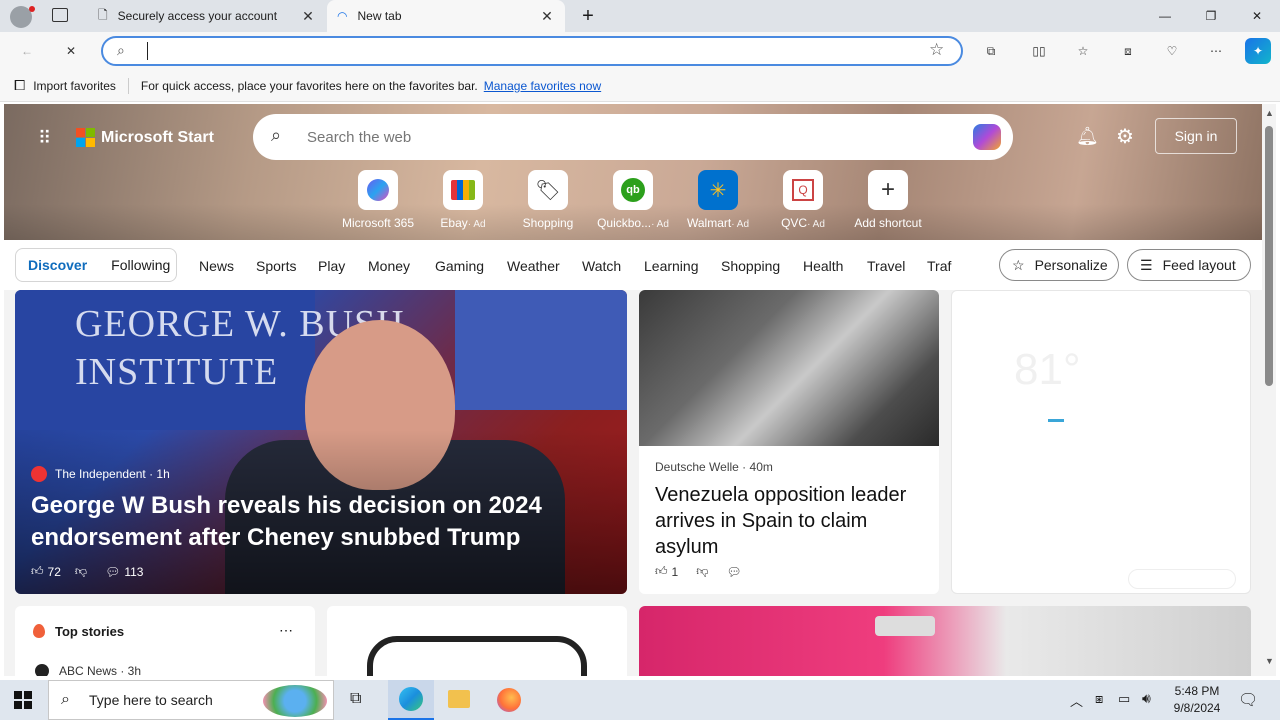  Describe the element at coordinates (100, 670) in the screenshot. I see `story-source: ABC News · 3h` at that location.